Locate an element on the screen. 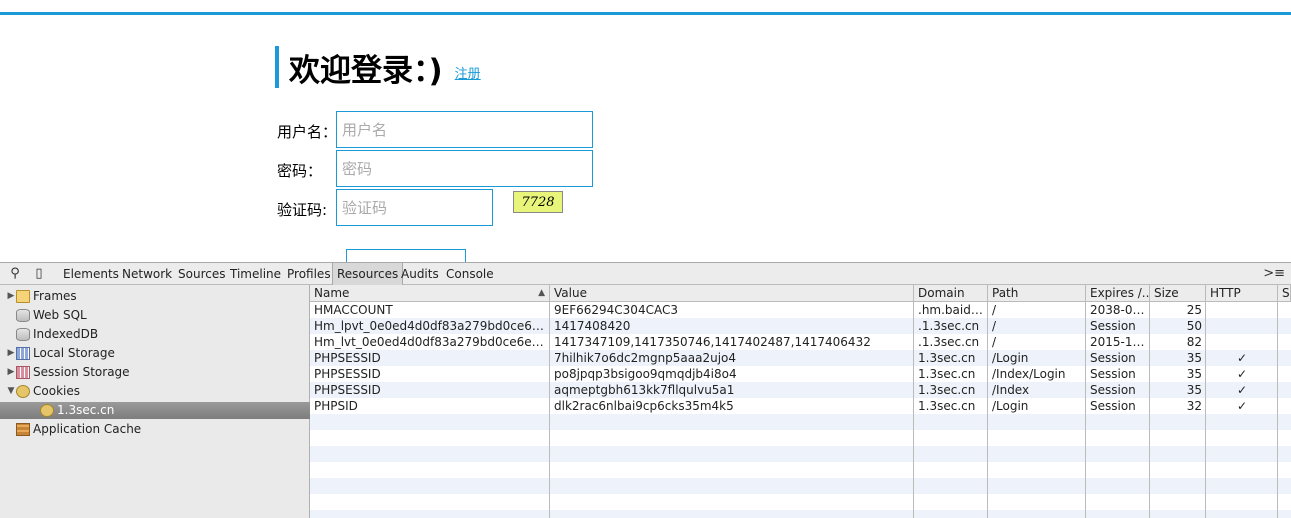 The image size is (1291, 518). page-title: 欢迎登录：) is located at coordinates (366, 70).